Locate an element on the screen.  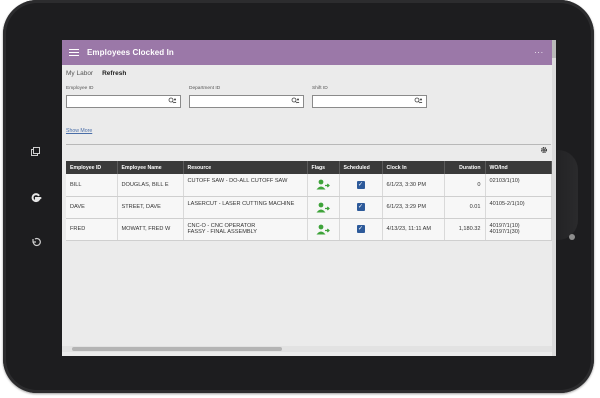
shift-id-input is located at coordinates (369, 101).